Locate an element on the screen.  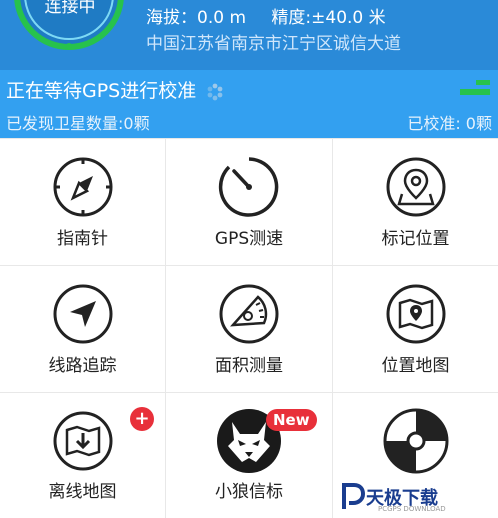
altitude-accuracy-row: 海拔：0.0 m 精度:±40.0 米 is located at coordinates (276, 15).